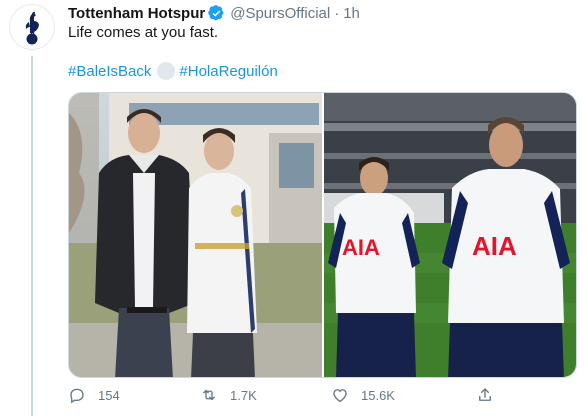  I want to click on like-button: 15.6K, so click(363, 395).